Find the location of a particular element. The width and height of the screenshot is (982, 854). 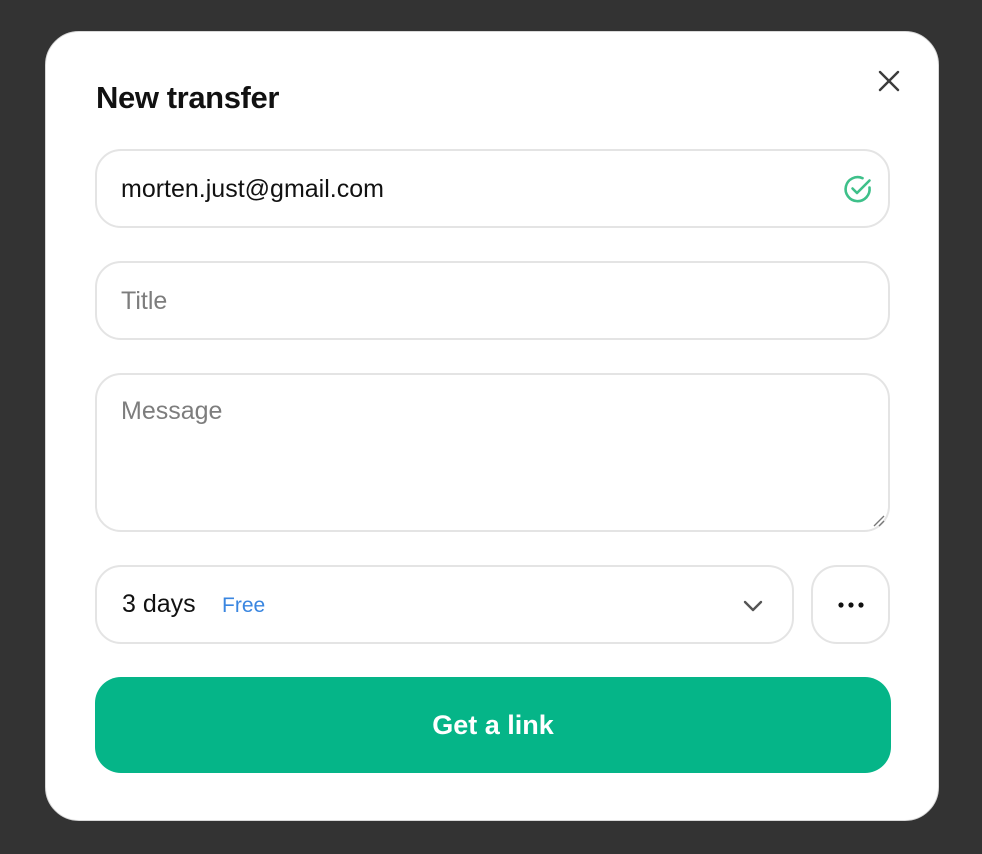

more-options-button is located at coordinates (850, 604).